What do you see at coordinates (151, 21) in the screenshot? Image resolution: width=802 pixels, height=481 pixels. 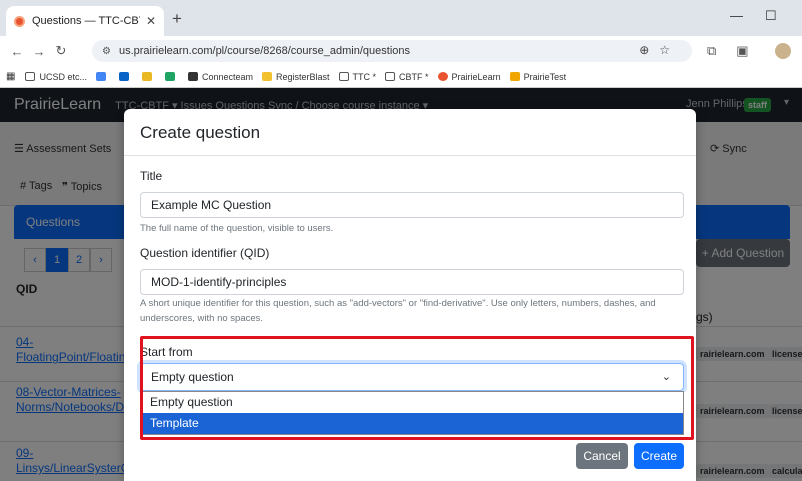 I see `tab-close-icon: ✕` at bounding box center [151, 21].